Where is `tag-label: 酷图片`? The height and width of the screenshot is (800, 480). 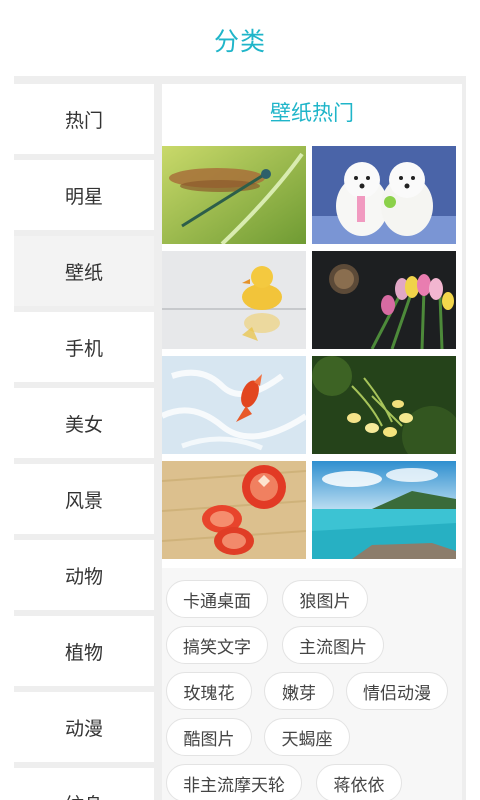 tag-label: 酷图片 is located at coordinates (209, 739).